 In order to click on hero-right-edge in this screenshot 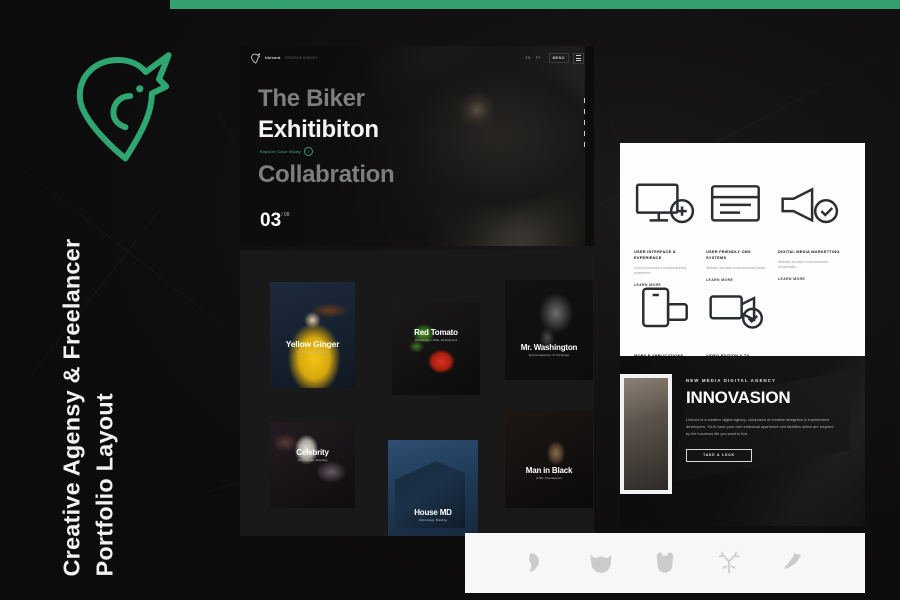, I will do `click(589, 146)`.